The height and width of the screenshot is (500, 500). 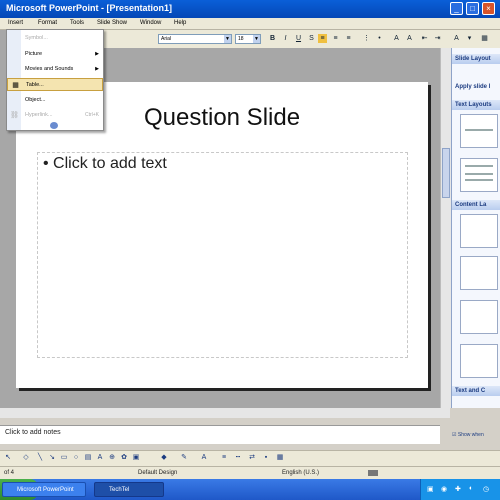 What do you see at coordinates (15, 23) in the screenshot?
I see `menu-insert: Insert` at bounding box center [15, 23].